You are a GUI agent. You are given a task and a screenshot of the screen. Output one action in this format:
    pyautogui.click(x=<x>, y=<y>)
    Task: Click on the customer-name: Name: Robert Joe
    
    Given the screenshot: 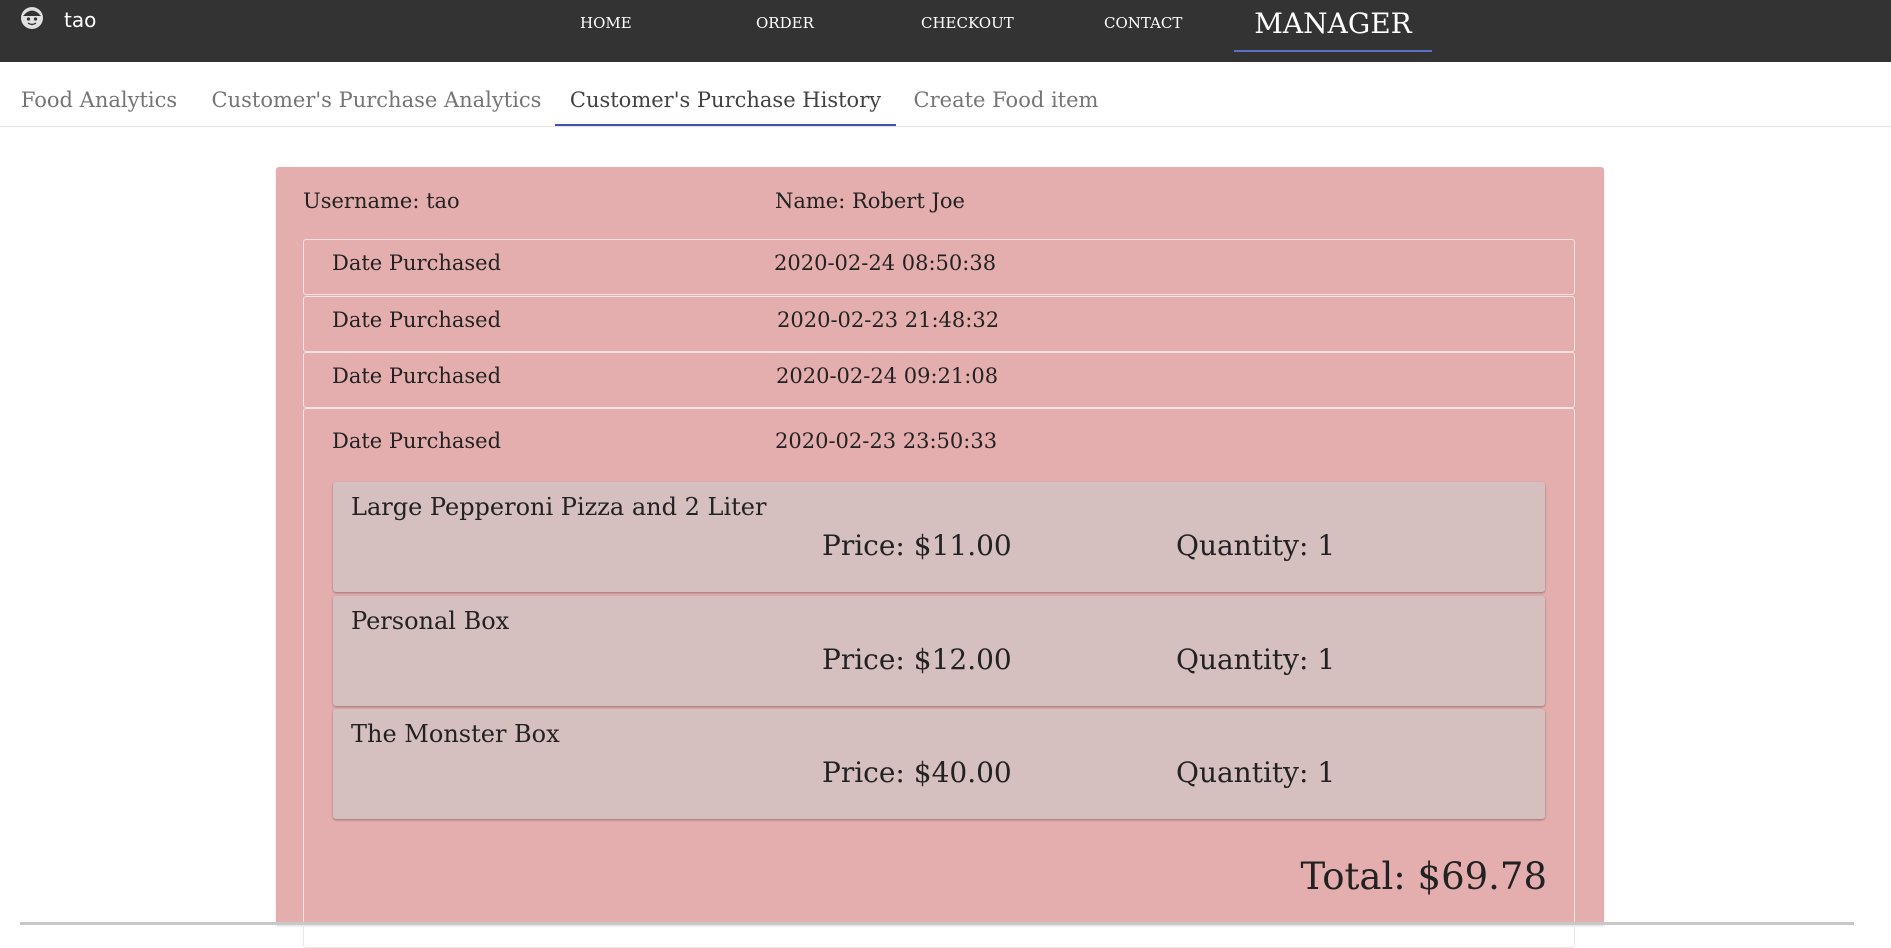 What is the action you would take?
    pyautogui.click(x=870, y=201)
    